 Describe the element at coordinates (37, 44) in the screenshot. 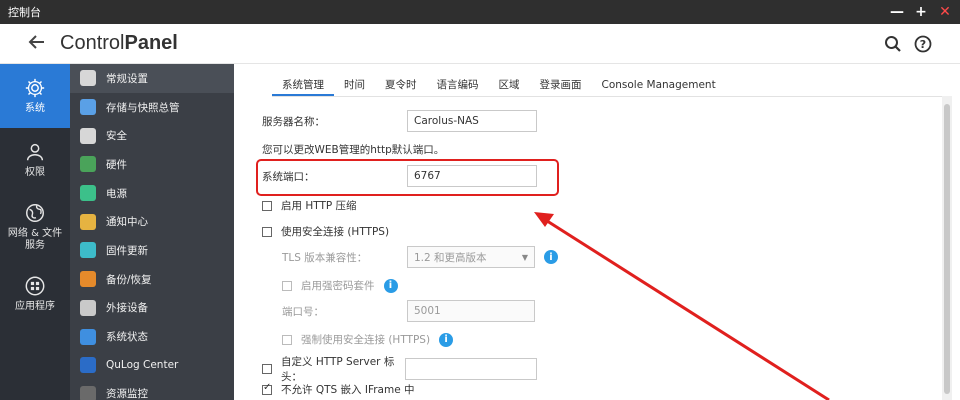

I see `back-arrow-icon` at that location.